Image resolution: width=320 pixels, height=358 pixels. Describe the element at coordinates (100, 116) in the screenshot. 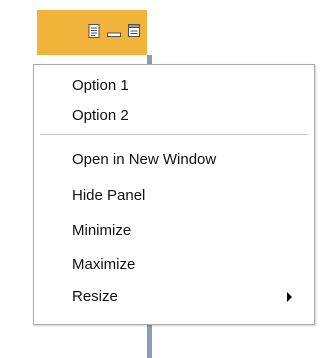

I see `menu-item-option-2: Option 2` at that location.